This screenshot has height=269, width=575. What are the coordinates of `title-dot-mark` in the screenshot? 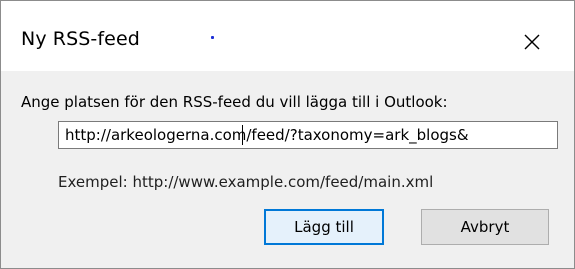 It's located at (212, 37).